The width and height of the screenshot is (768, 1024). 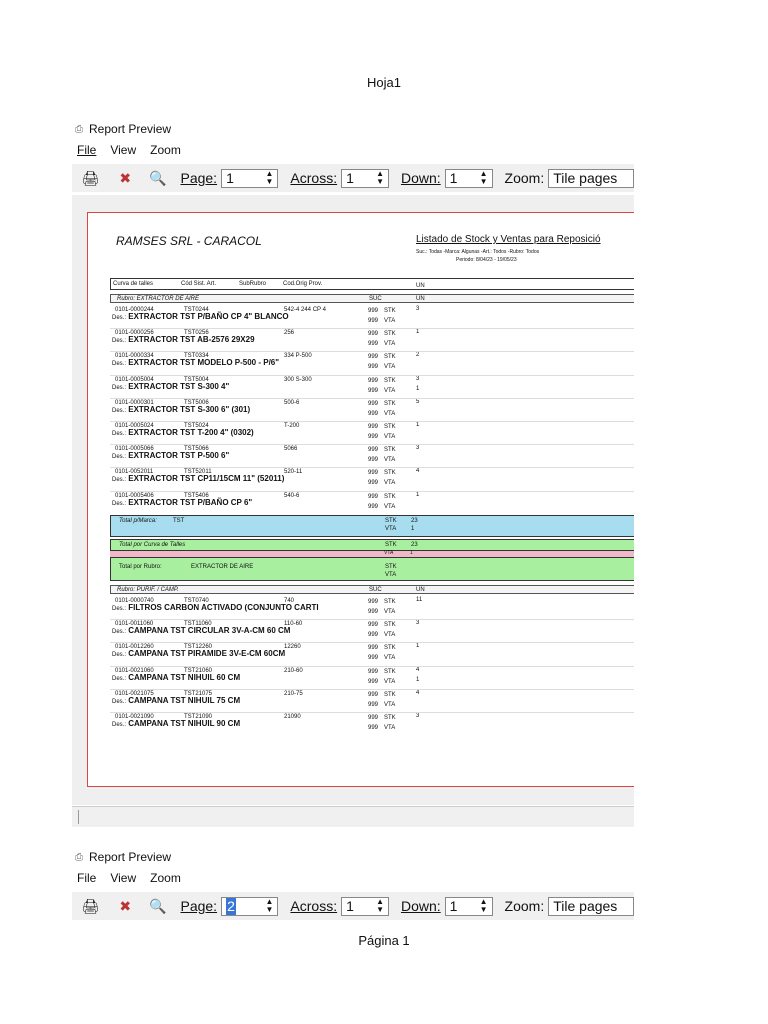 I want to click on item-stk: 11, so click(x=419, y=600).